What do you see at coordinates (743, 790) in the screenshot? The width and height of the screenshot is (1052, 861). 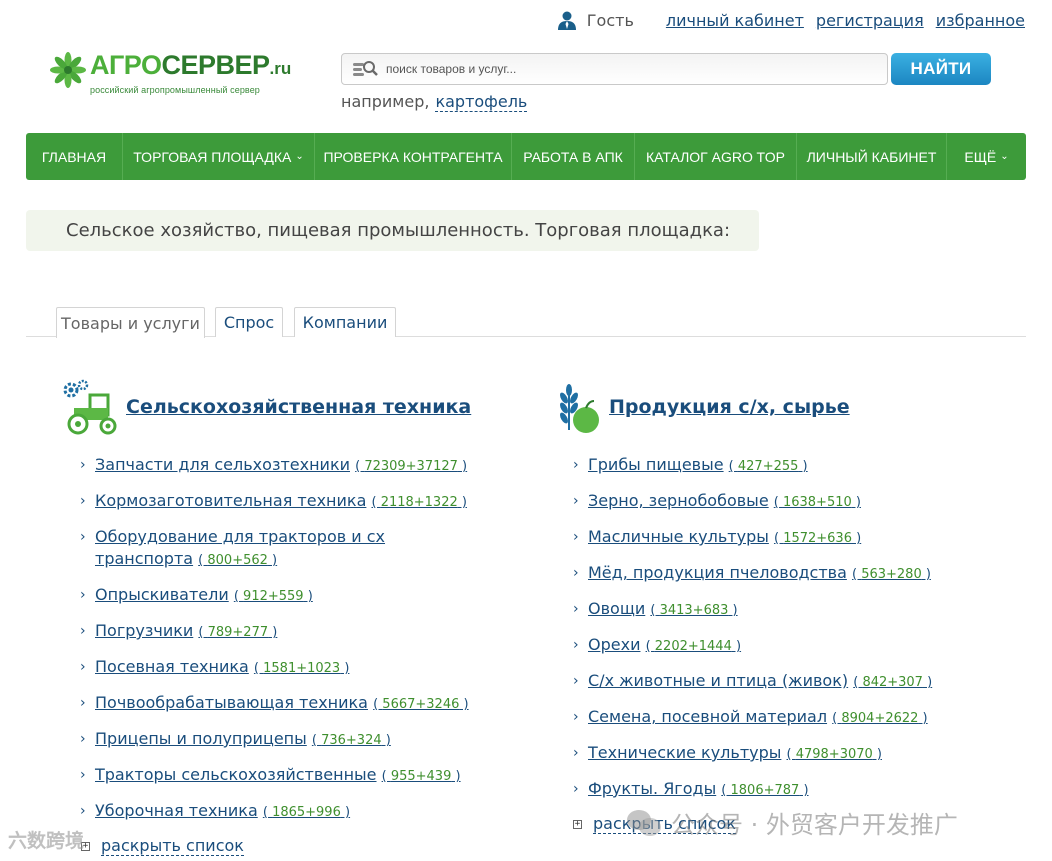 I see `list-item: › Фрукты. Ягоды ( 1806+787 )` at bounding box center [743, 790].